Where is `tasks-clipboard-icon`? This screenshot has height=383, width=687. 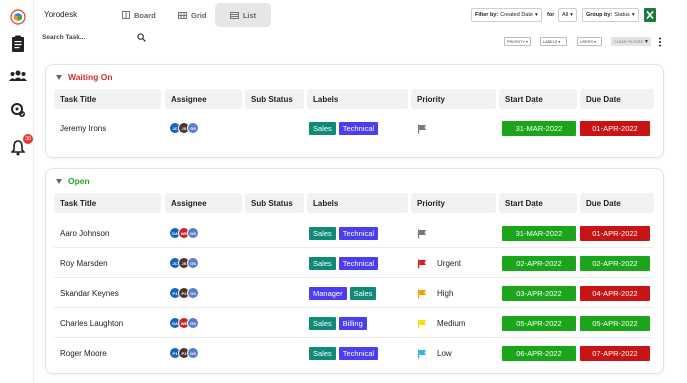
tasks-clipboard-icon is located at coordinates (18, 44).